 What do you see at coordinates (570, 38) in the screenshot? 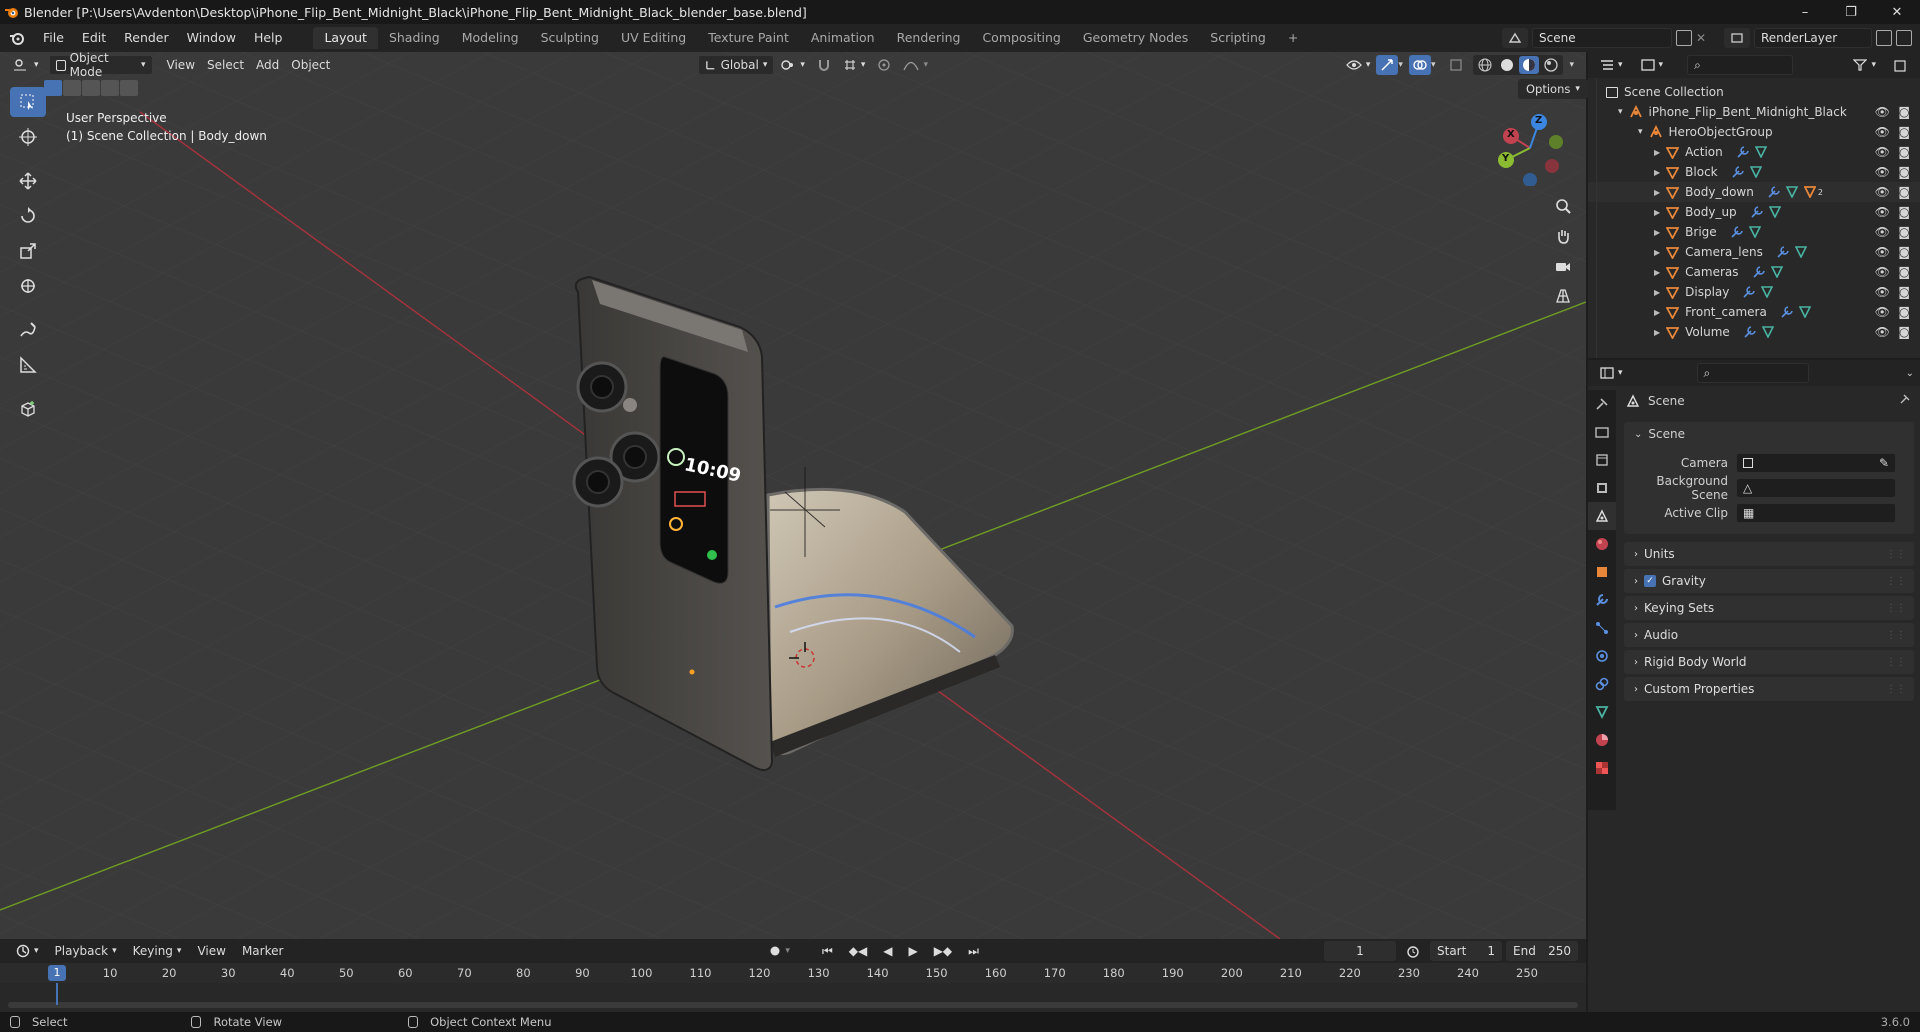
I see `tab-sculpting: Sculpting` at bounding box center [570, 38].